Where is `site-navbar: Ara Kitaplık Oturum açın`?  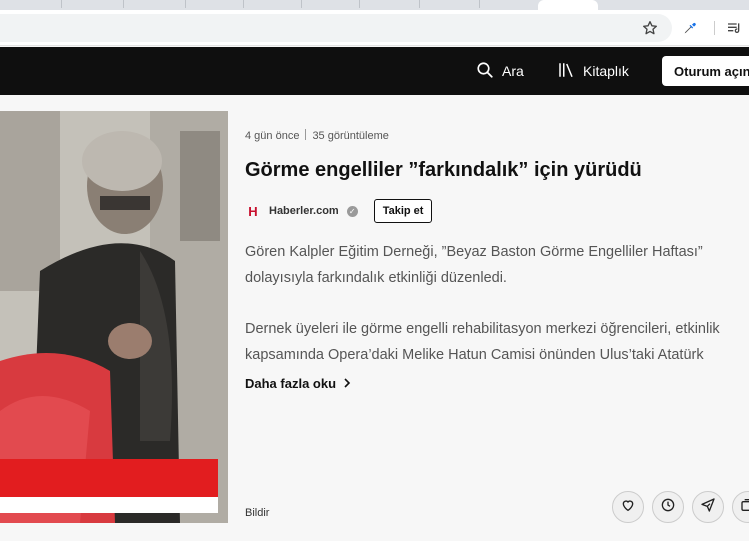
site-navbar: Ara Kitaplık Oturum açın is located at coordinates (374, 71).